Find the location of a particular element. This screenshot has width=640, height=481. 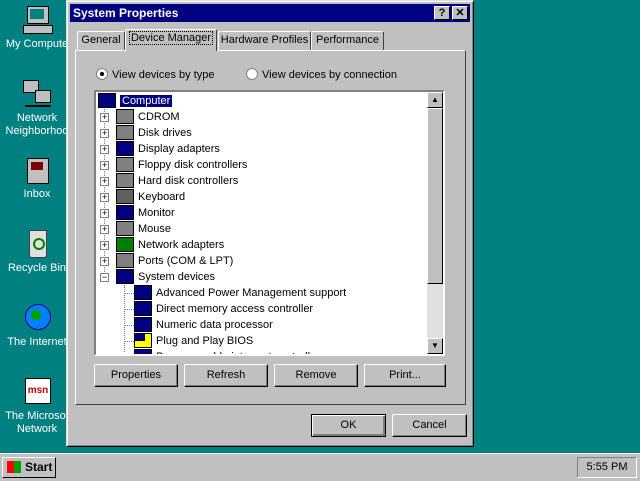

desktop-icon-the-internet: The Internet is located at coordinates (37, 325).